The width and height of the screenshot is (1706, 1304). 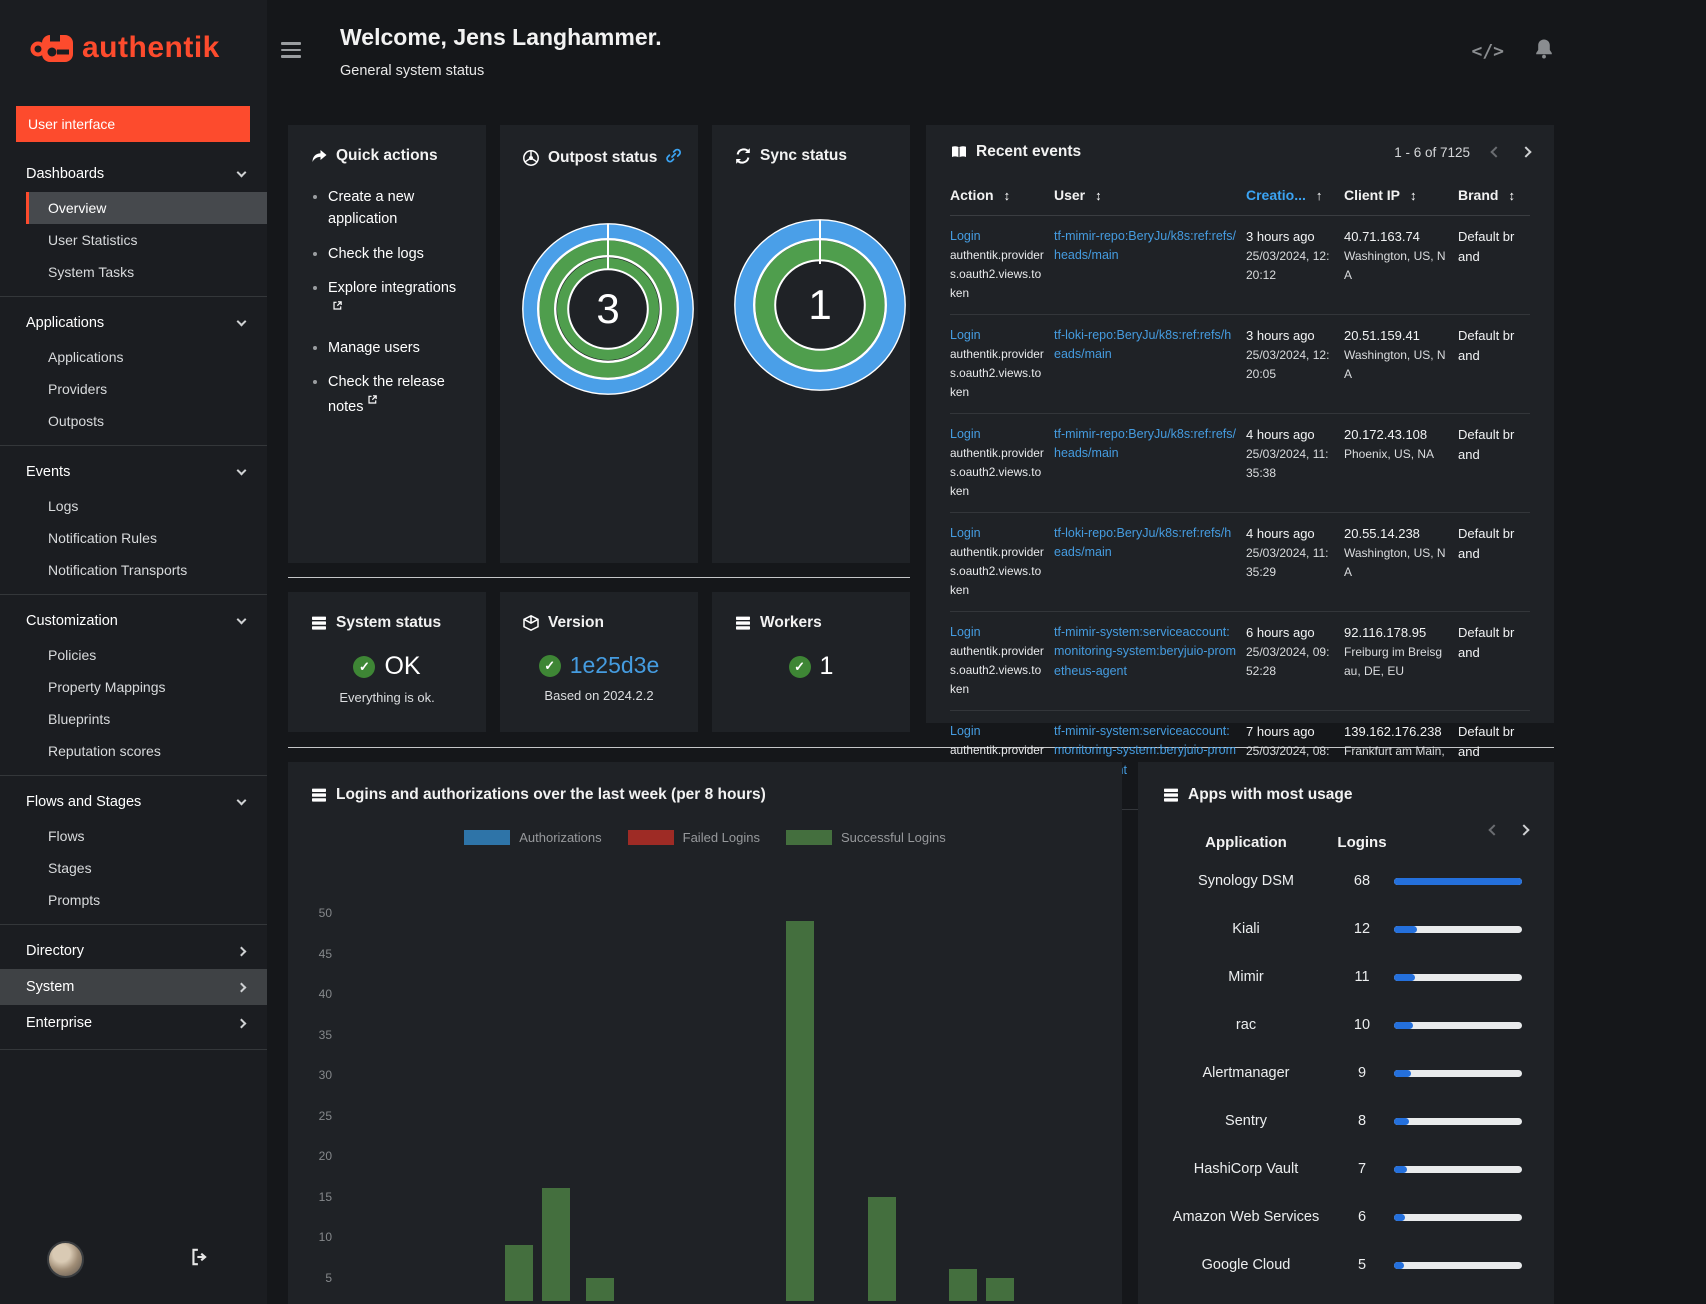 I want to click on y-axis-tick: 30, so click(x=325, y=1075).